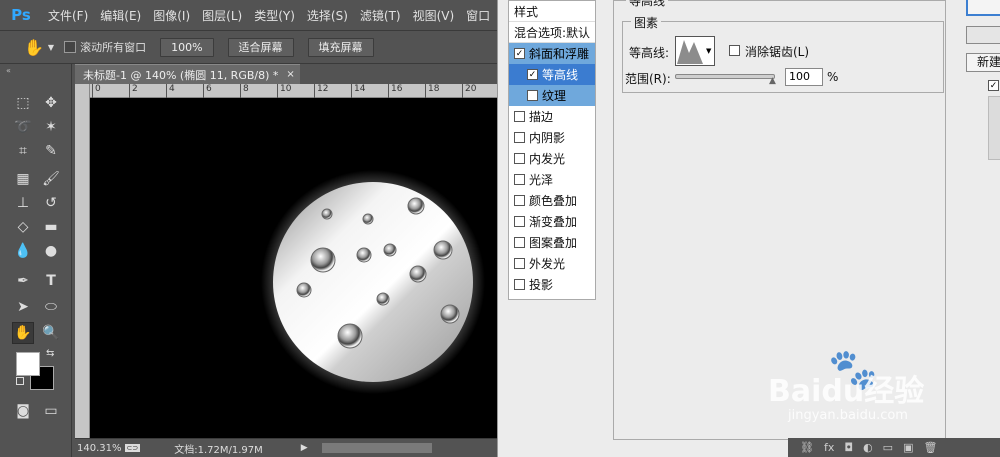 The width and height of the screenshot is (1000, 457). Describe the element at coordinates (23, 179) in the screenshot. I see `healing-brush-icon: ▦` at that location.